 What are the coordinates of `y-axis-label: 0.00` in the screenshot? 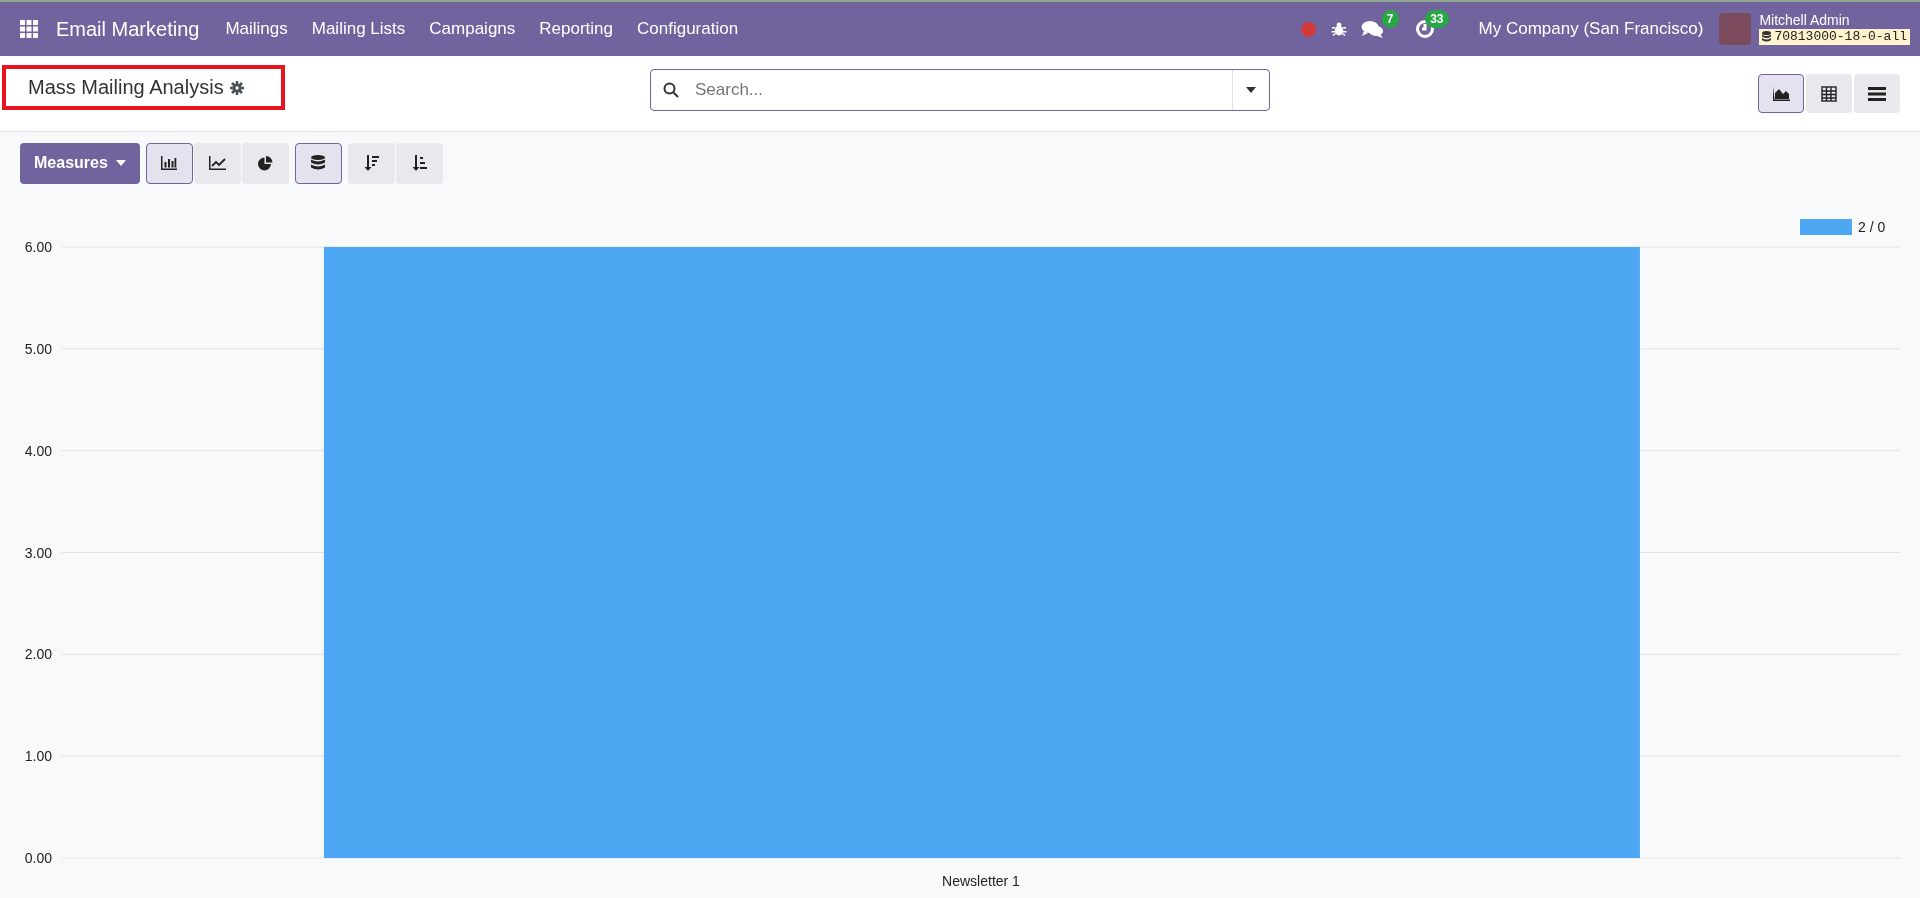 It's located at (38, 858).